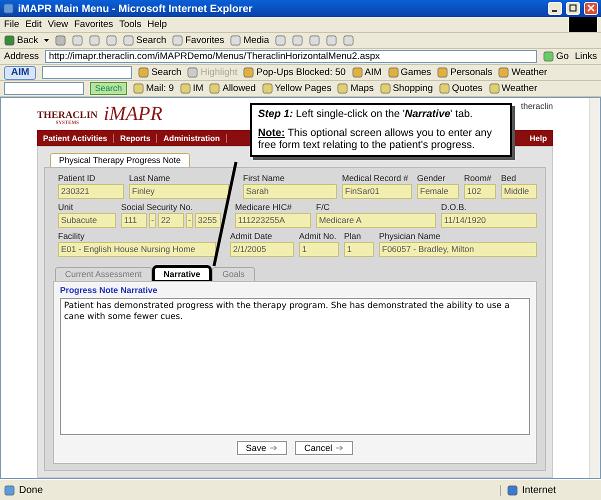 The height and width of the screenshot is (500, 601). What do you see at coordinates (133, 114) in the screenshot?
I see `product-logo: iMAPR` at bounding box center [133, 114].